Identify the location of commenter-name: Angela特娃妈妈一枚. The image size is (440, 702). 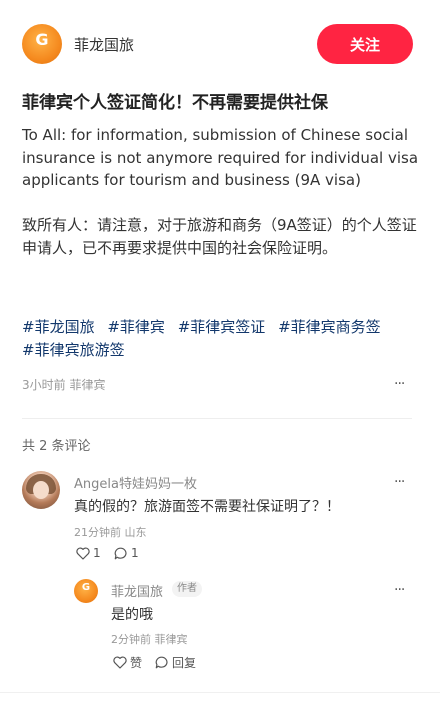
(135, 482).